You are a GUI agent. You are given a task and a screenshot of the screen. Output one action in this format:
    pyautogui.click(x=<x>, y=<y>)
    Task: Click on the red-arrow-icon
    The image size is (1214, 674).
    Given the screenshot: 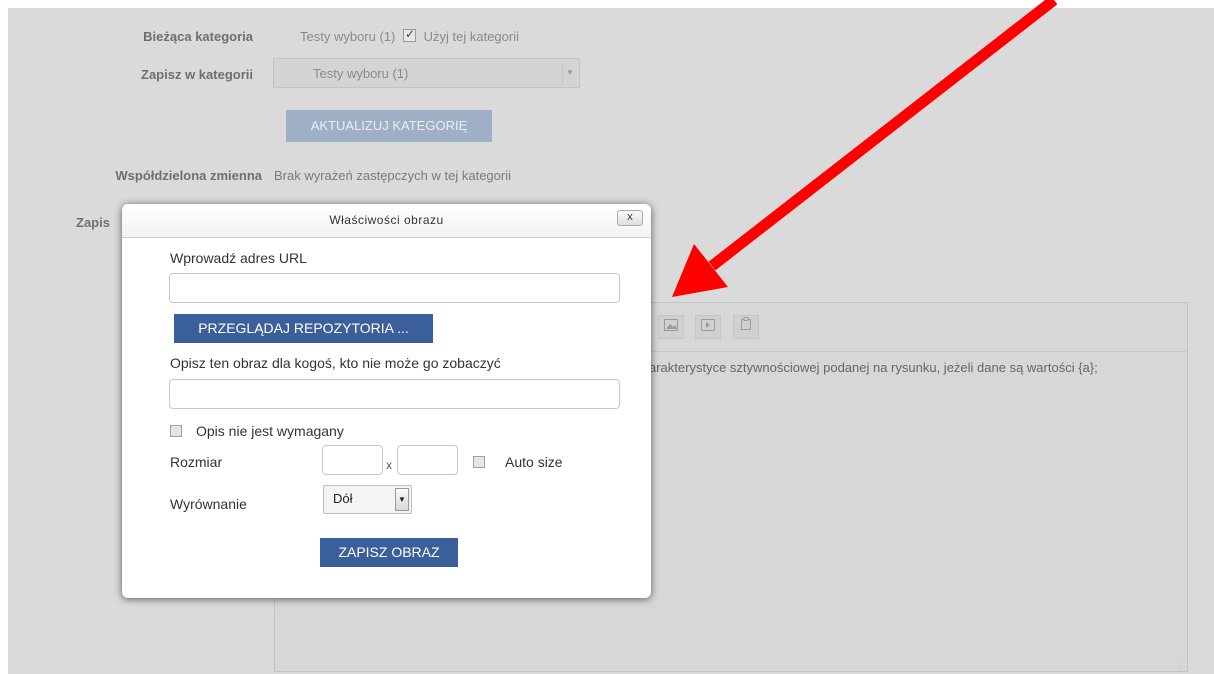 What is the action you would take?
    pyautogui.click(x=865, y=148)
    